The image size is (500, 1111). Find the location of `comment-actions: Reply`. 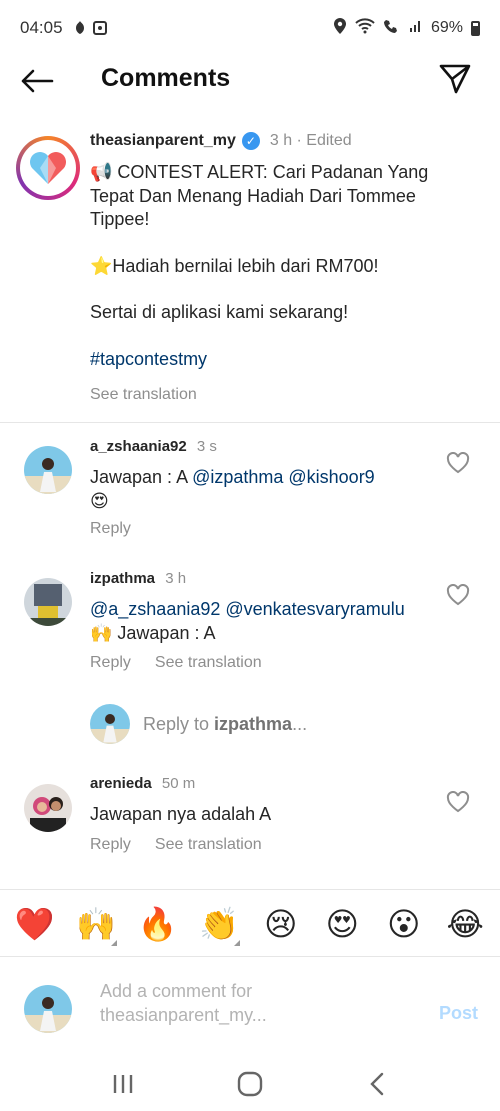

comment-actions: Reply is located at coordinates (110, 529).